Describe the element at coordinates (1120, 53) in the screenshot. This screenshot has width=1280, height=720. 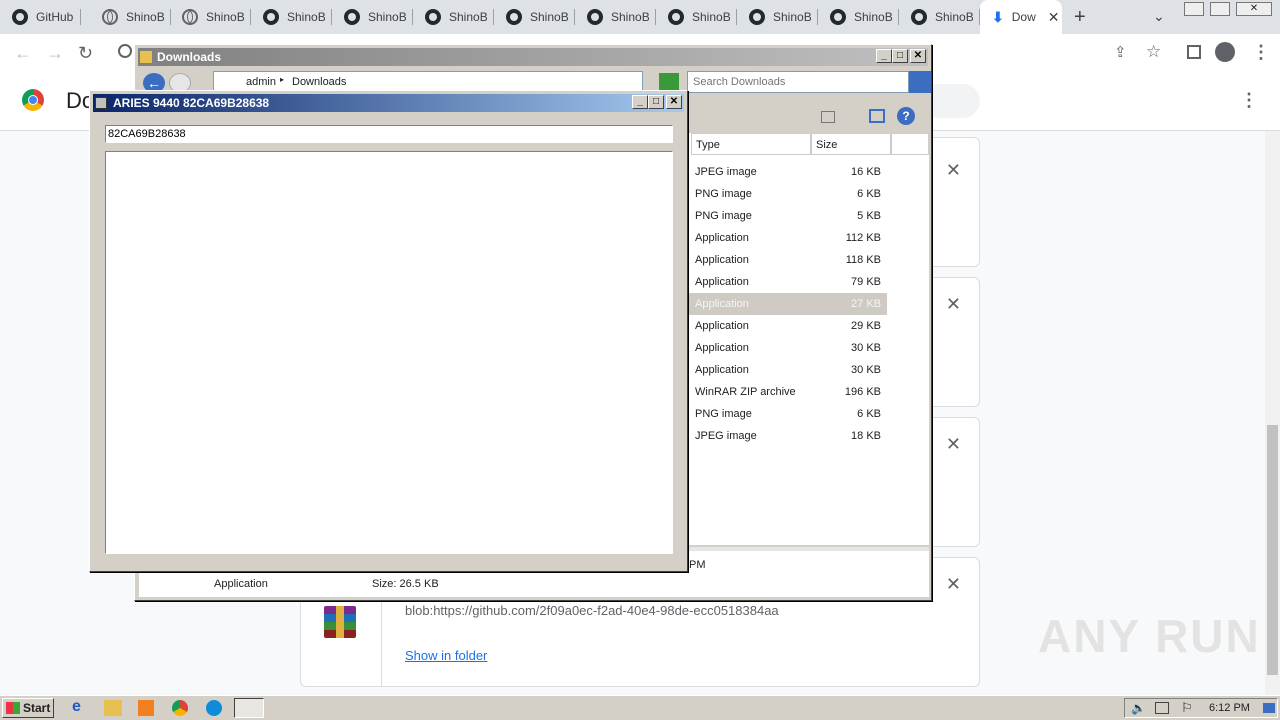
I see `share-icon: ⇪` at that location.